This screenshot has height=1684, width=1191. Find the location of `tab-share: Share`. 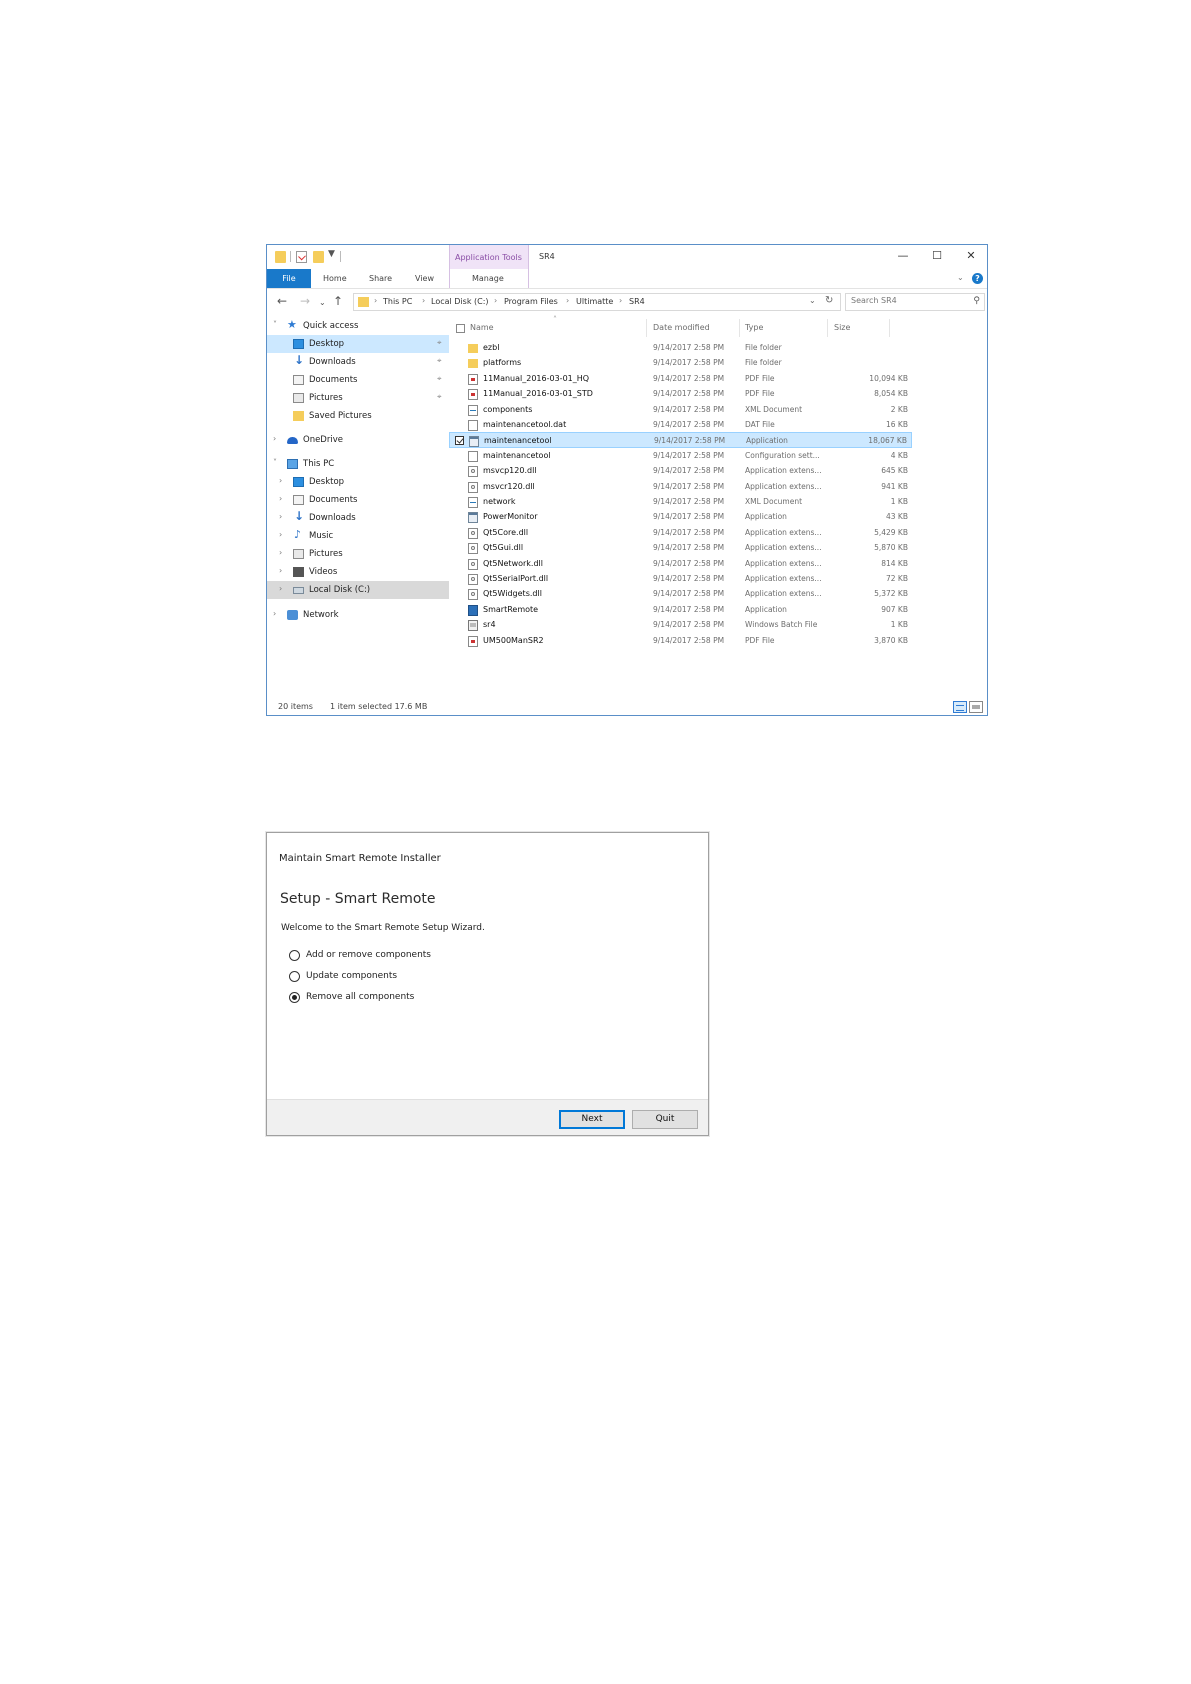

tab-share: Share is located at coordinates (380, 278).